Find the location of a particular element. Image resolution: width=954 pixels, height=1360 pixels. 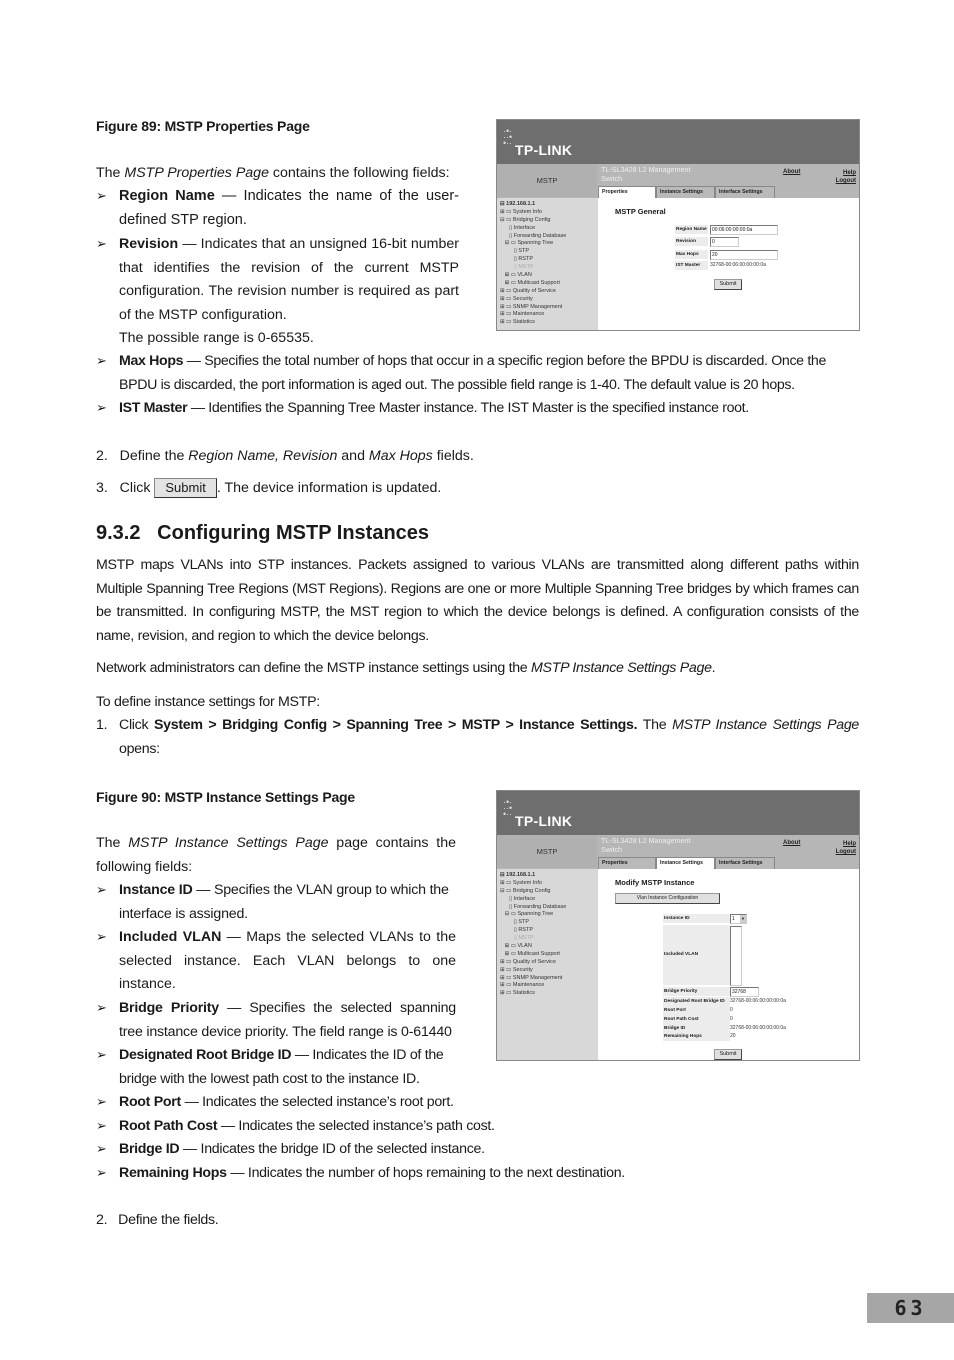

max-hops-input: 20 is located at coordinates (744, 255).